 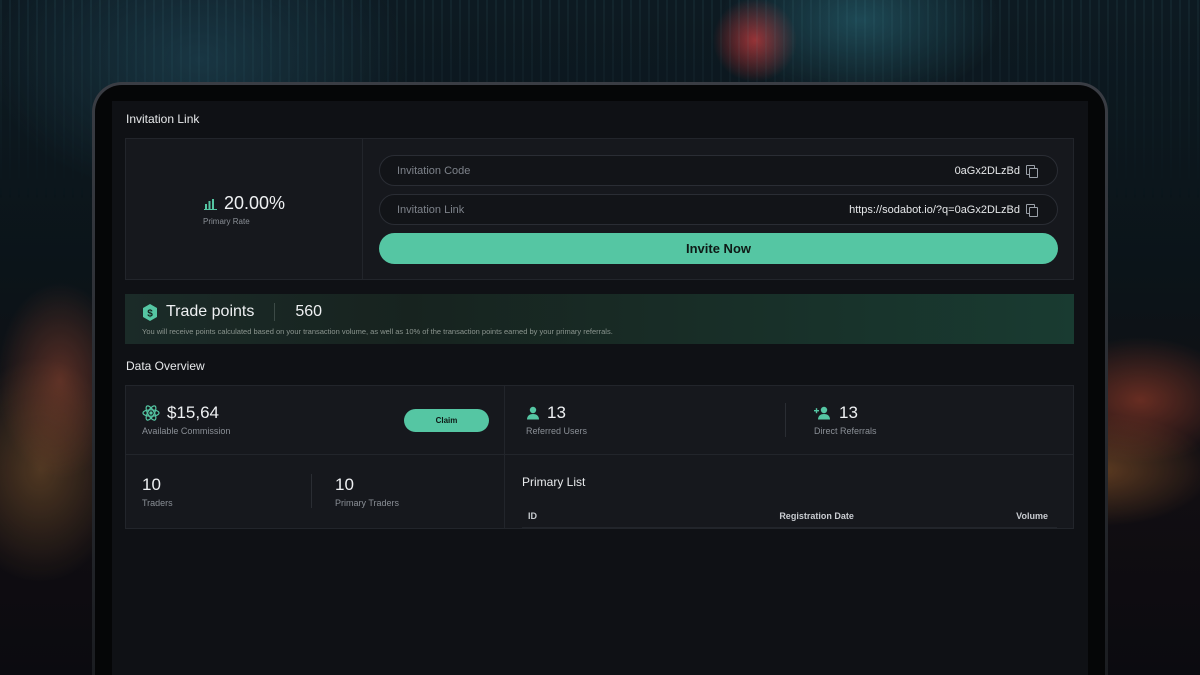 What do you see at coordinates (1032, 516) in the screenshot?
I see `column-header-volume: Volume` at bounding box center [1032, 516].